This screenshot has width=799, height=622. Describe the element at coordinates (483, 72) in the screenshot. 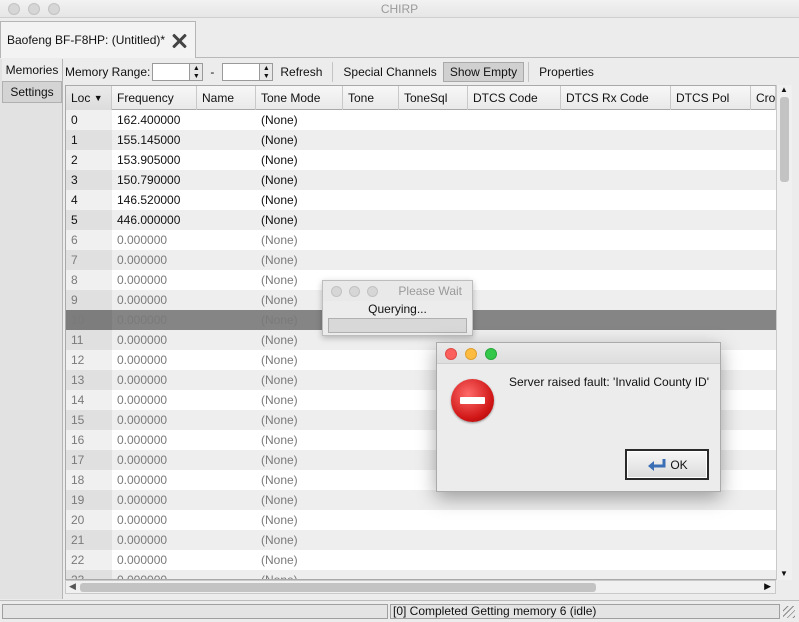

I see `show-empty-toggle: Show Empty` at that location.